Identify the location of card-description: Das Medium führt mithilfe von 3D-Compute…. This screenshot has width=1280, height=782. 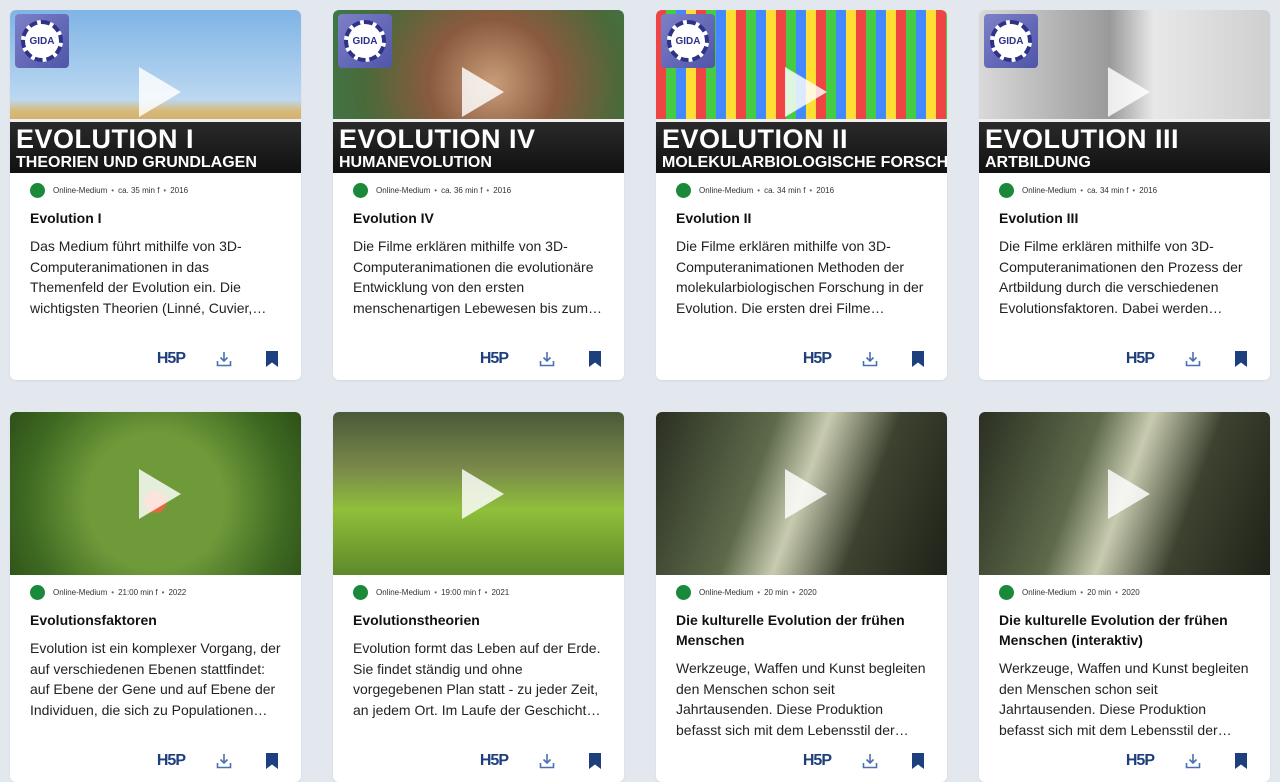
(141, 277).